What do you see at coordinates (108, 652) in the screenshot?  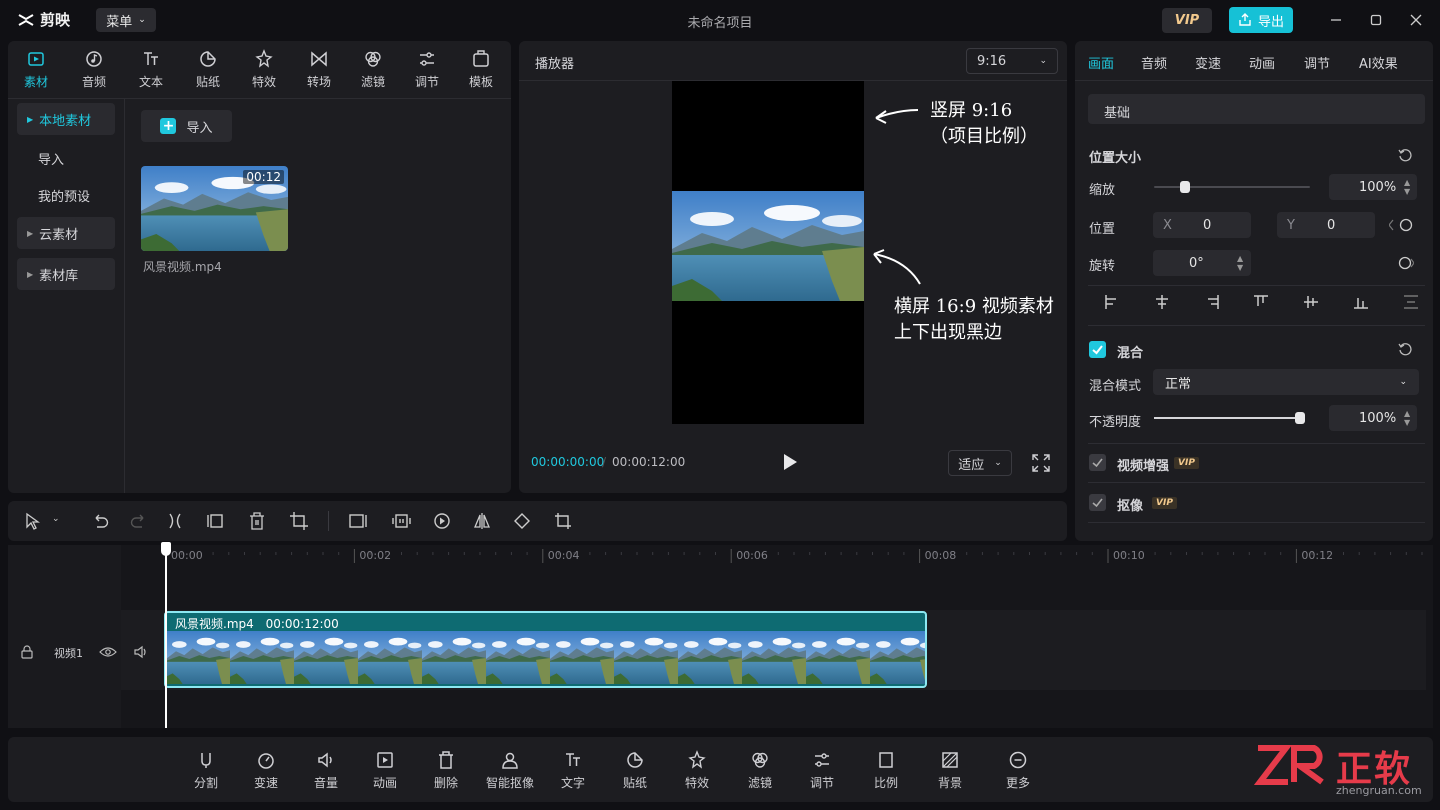 I see `eye-icon` at bounding box center [108, 652].